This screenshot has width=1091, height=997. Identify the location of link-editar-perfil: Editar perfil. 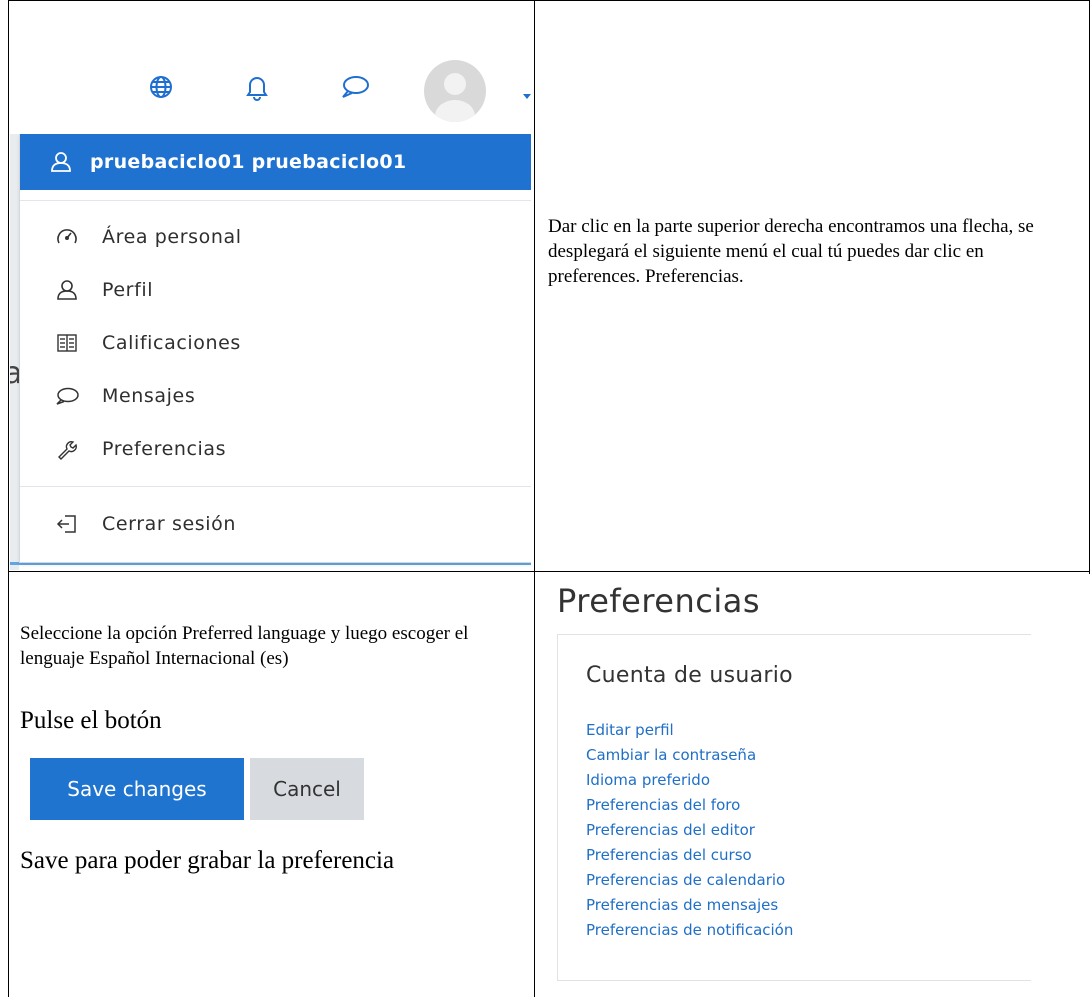
(630, 730).